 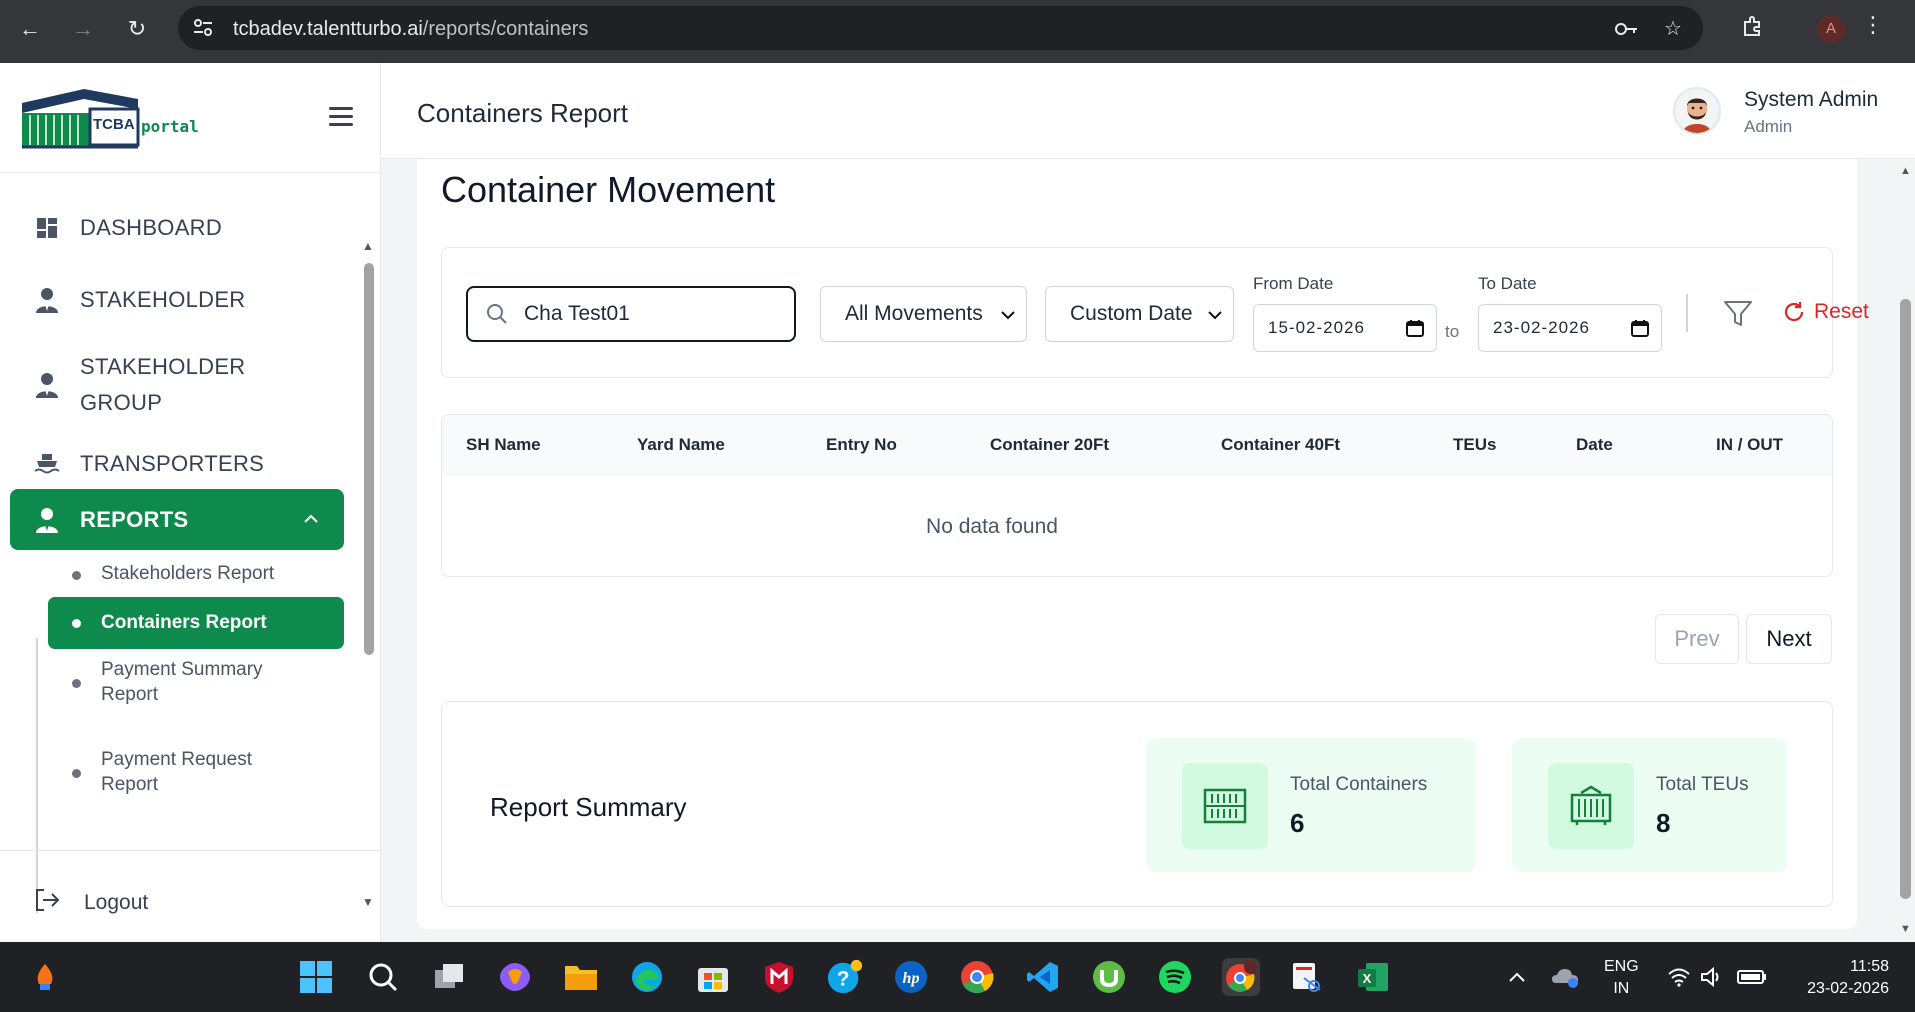 What do you see at coordinates (1148, 111) in the screenshot?
I see `page-header: Containers Report System Admin Admin` at bounding box center [1148, 111].